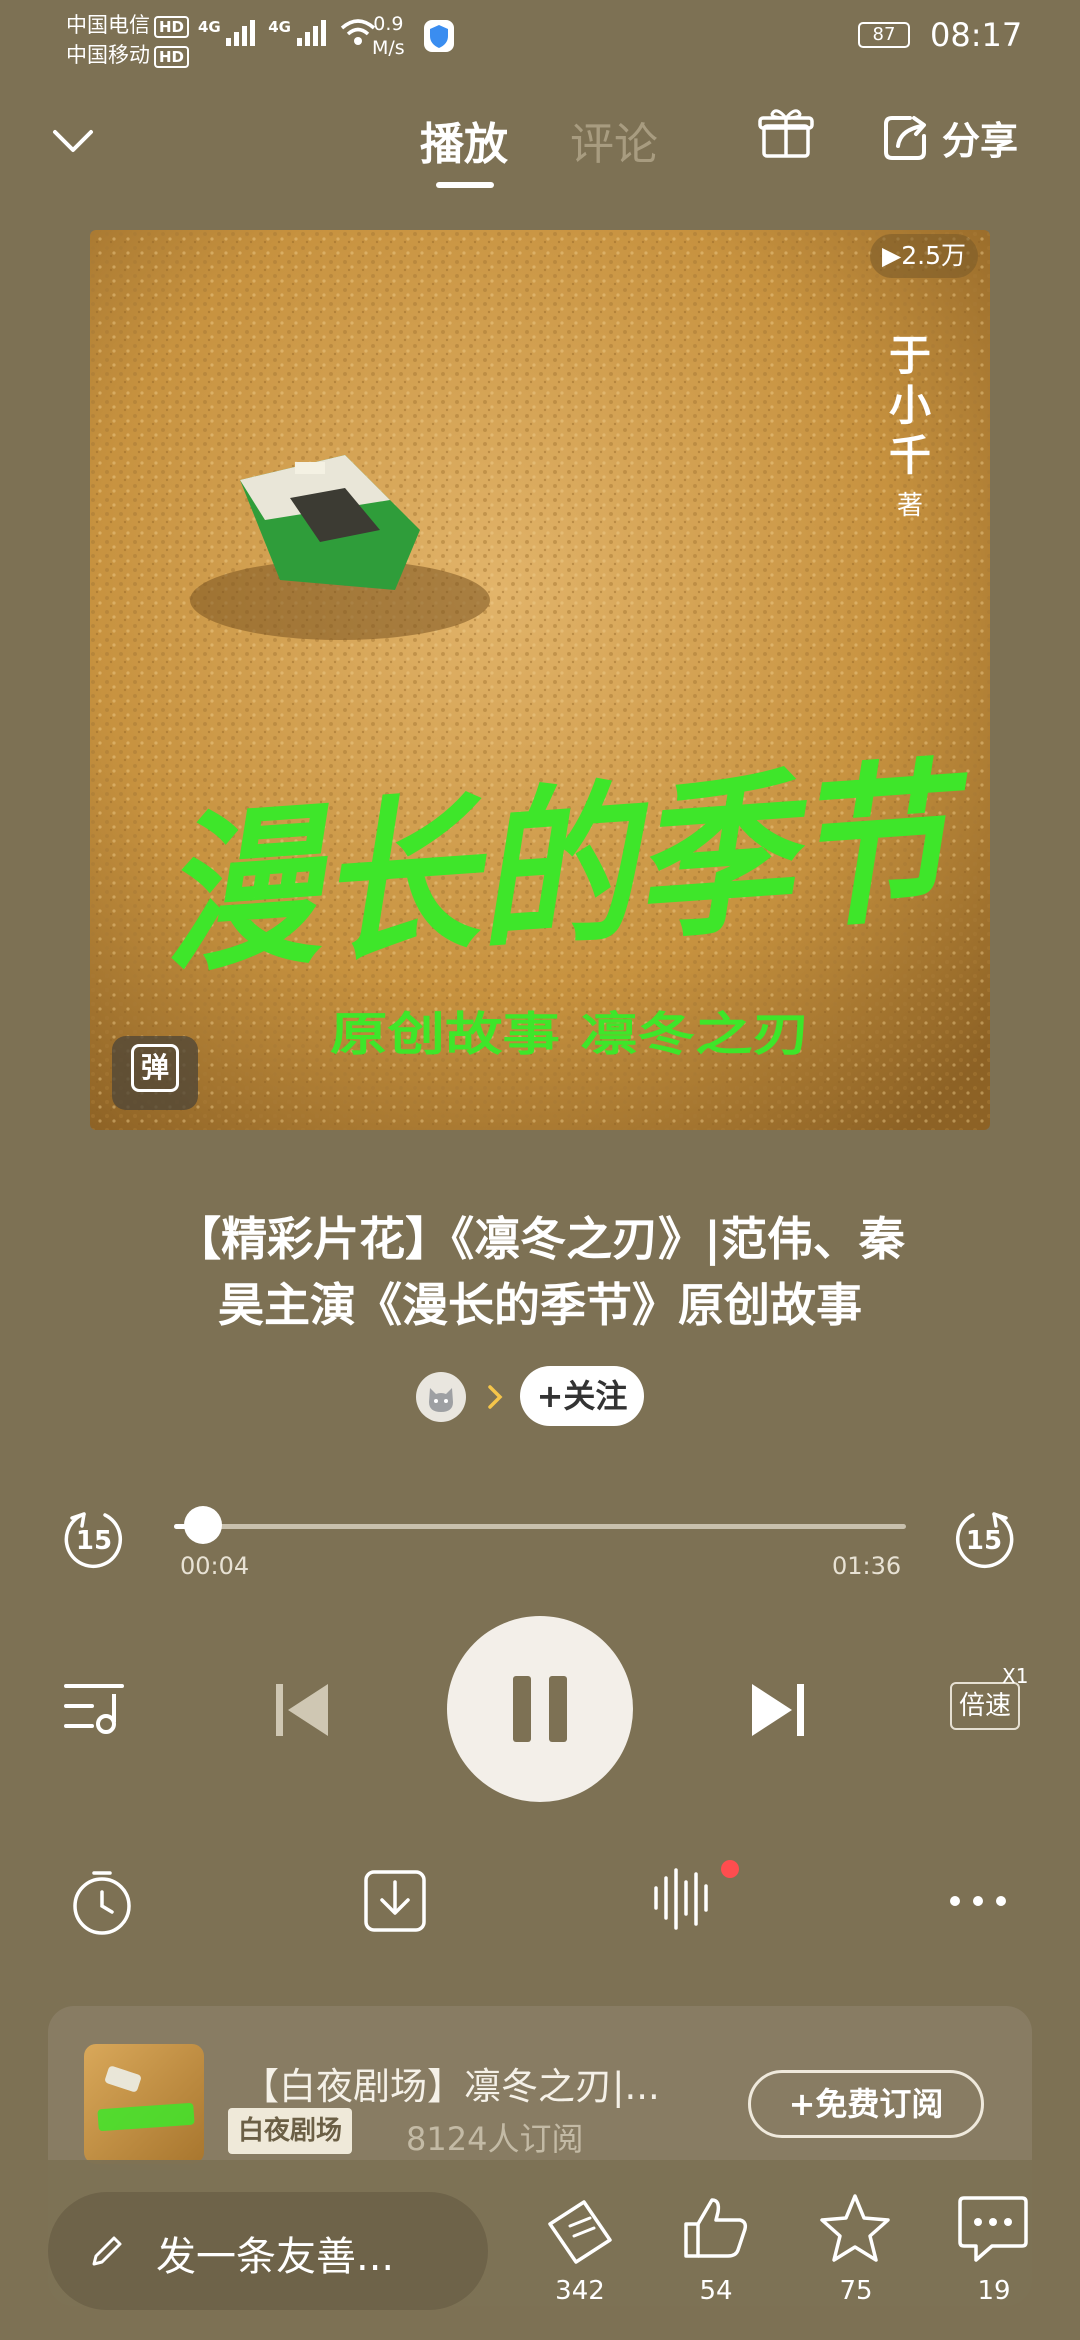 Image resolution: width=1080 pixels, height=2340 pixels. Describe the element at coordinates (464, 140) in the screenshot. I see `tab-play: 播放` at that location.